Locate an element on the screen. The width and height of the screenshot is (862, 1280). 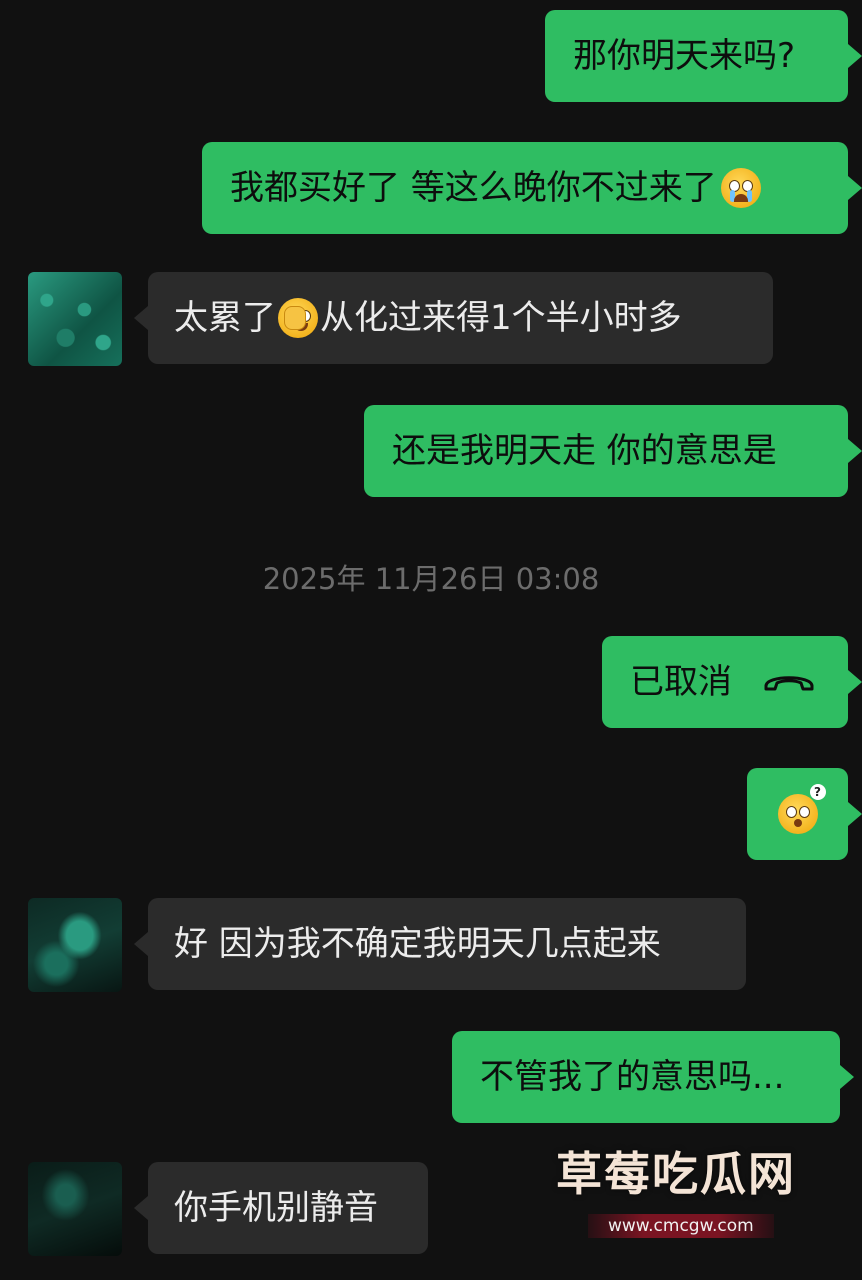
canceled-call-bubble: 已取消 is located at coordinates (725, 682).